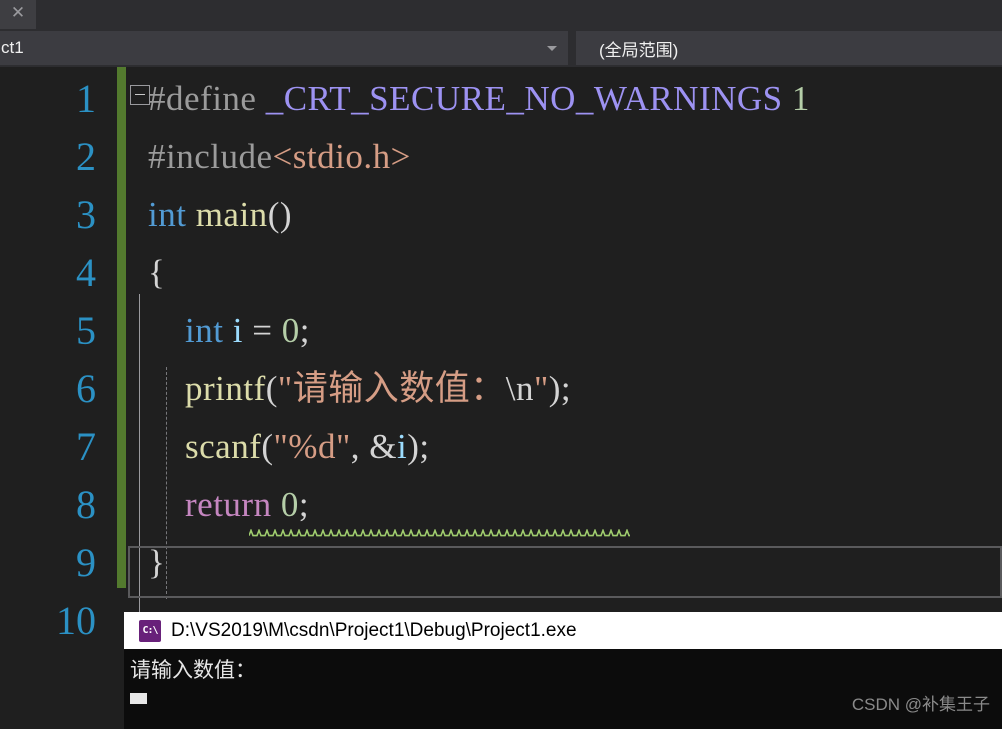  I want to click on line-number: 3, so click(86, 214).